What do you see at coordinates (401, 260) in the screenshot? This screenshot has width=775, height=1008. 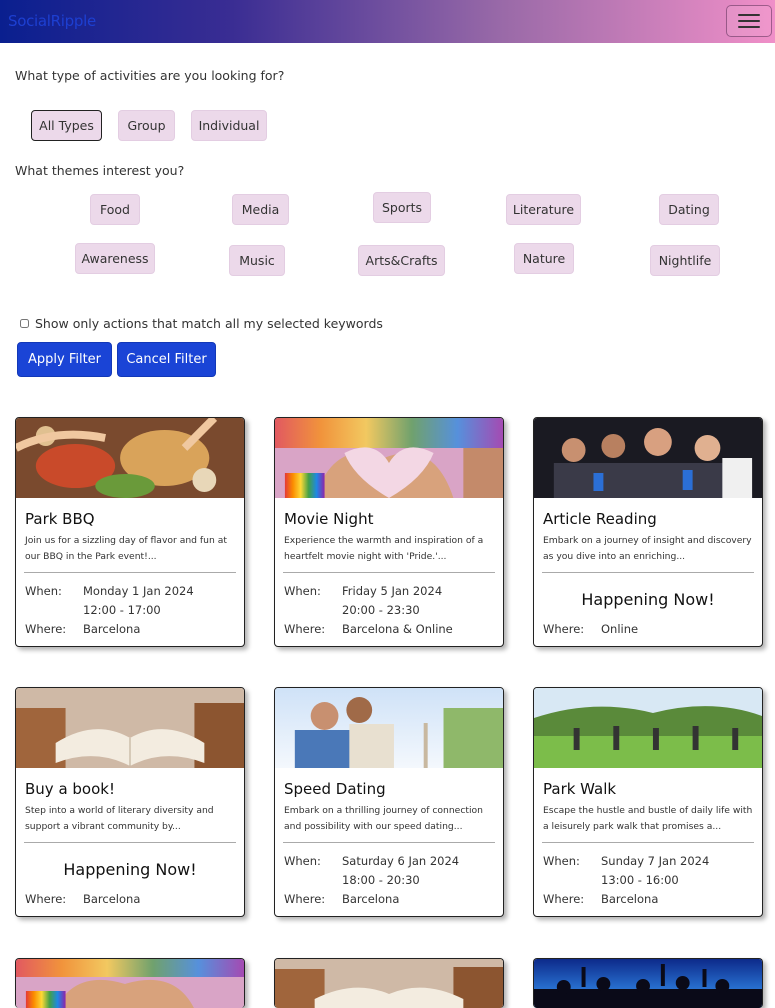 I see `theme-chip-arts-crafts: Arts&Crafts` at bounding box center [401, 260].